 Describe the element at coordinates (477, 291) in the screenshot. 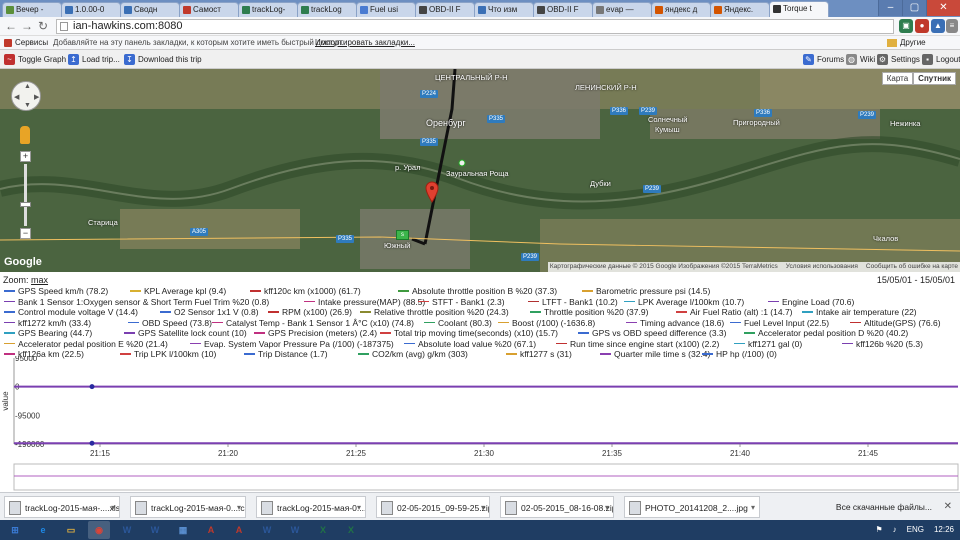

I see `legend-item: Absolute throttle position B %20 (37.3)` at that location.